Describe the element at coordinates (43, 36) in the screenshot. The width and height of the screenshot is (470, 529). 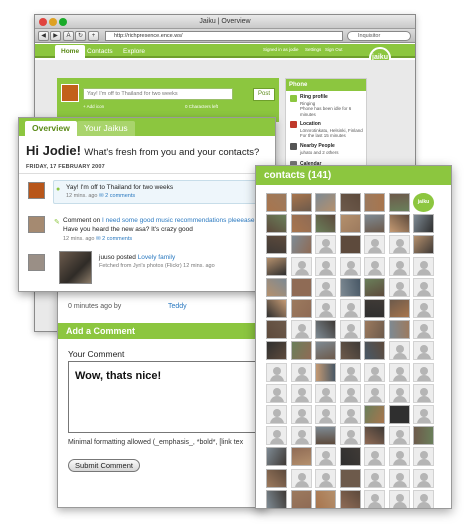
I see `back-arrow-icon: ◀` at that location.